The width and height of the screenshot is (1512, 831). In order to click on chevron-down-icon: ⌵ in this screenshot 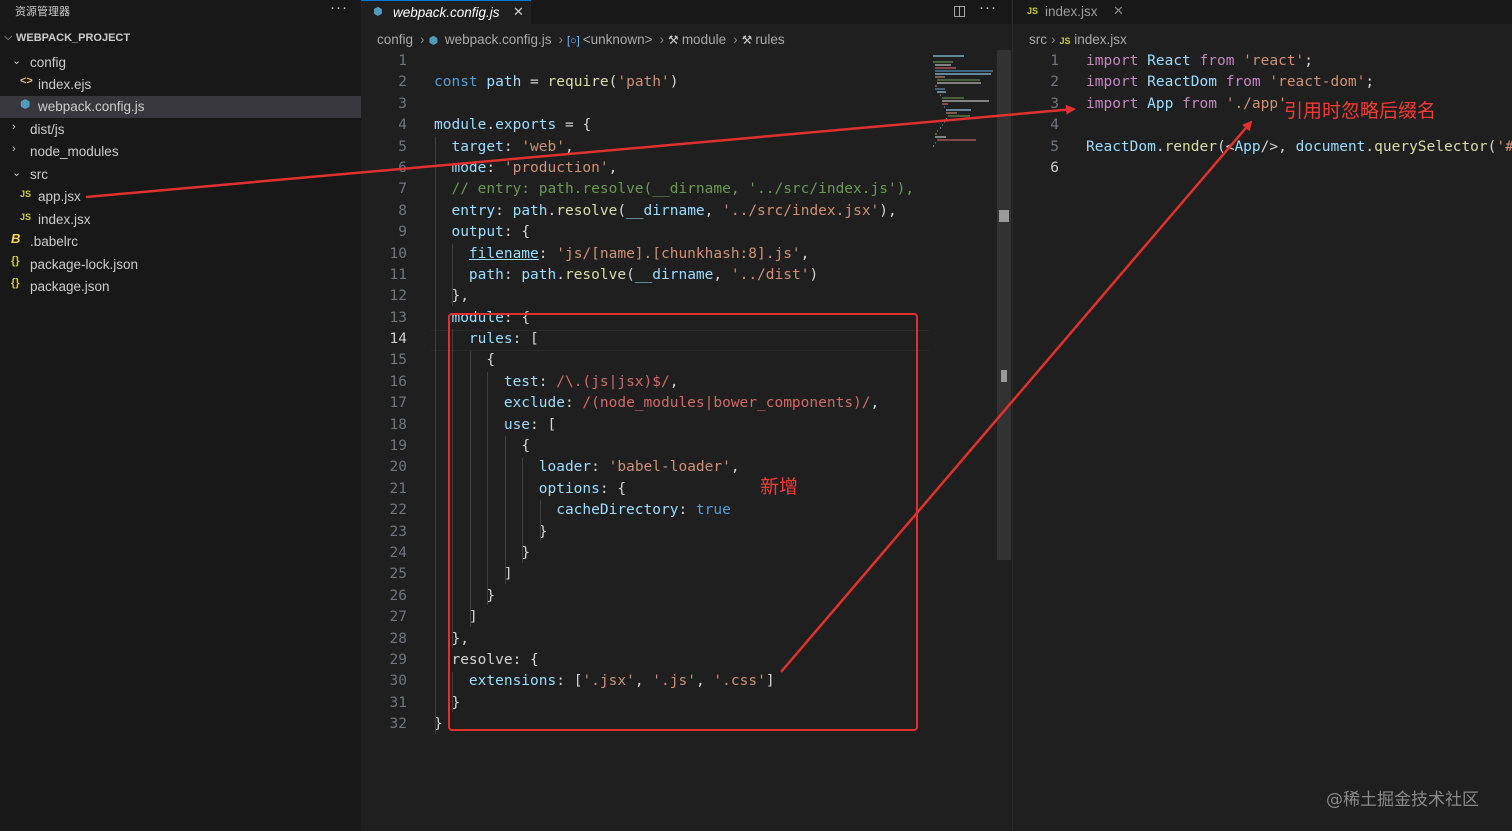, I will do `click(8, 37)`.